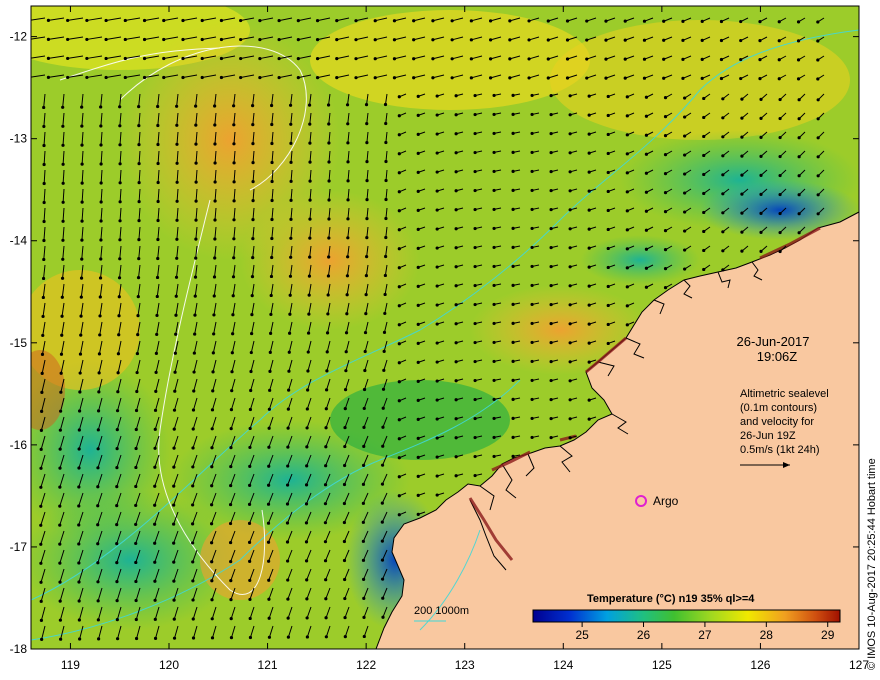 The image size is (880, 680). Describe the element at coordinates (705, 635) in the screenshot. I see `colorbar-tick-label: 27` at that location.